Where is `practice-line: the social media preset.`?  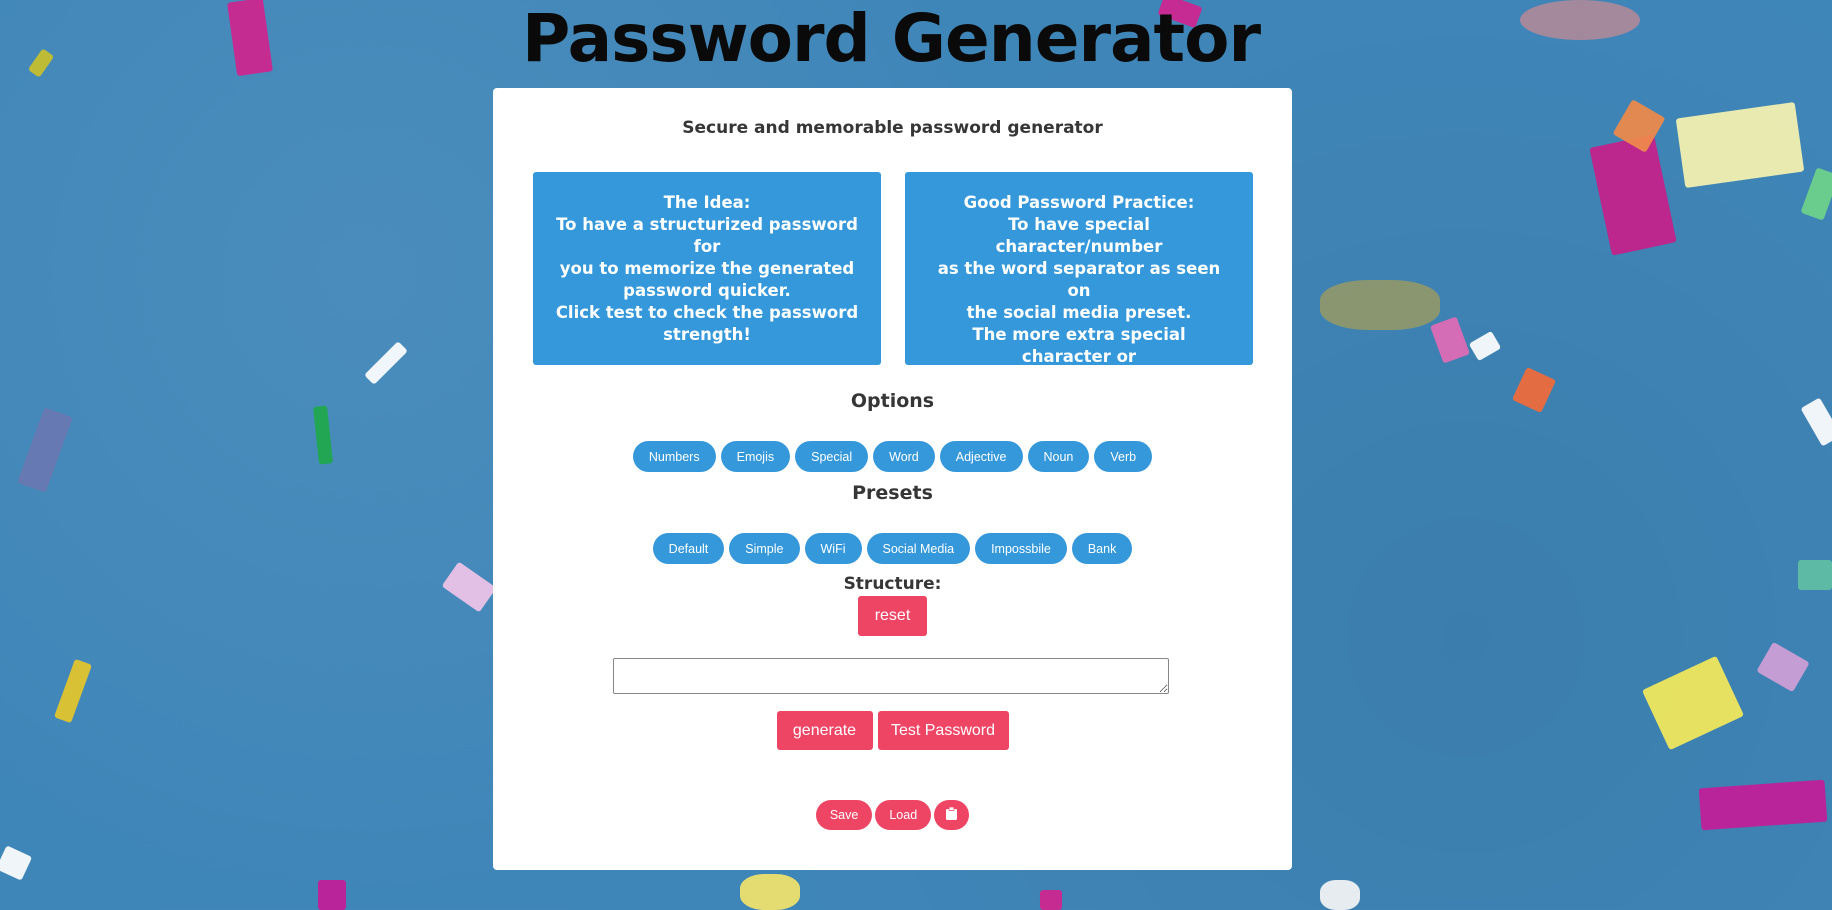 practice-line: the social media preset. is located at coordinates (1079, 312).